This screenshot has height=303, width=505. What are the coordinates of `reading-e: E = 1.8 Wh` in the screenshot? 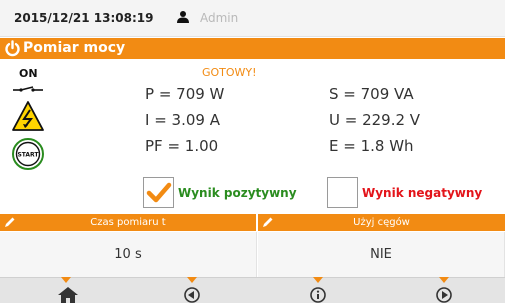 It's located at (371, 146).